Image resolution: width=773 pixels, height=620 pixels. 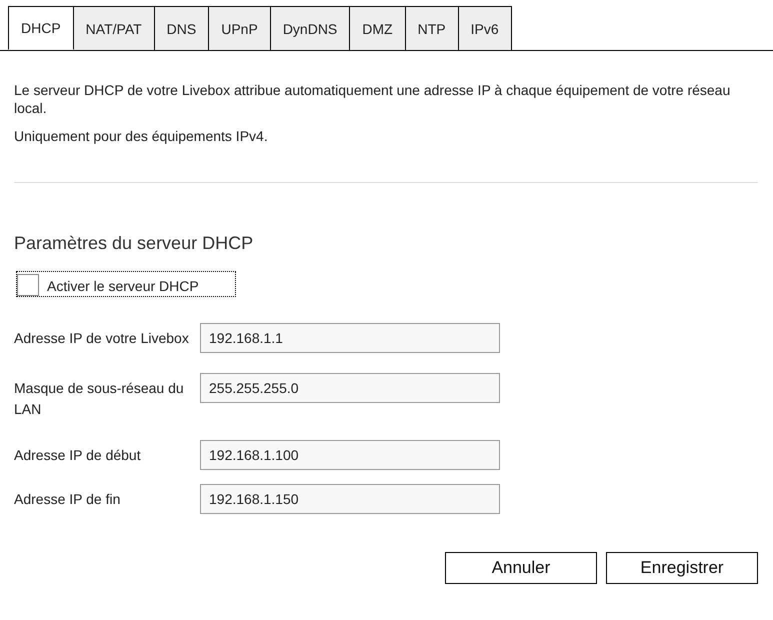 I want to click on cancel-button: Annuler, so click(x=521, y=568).